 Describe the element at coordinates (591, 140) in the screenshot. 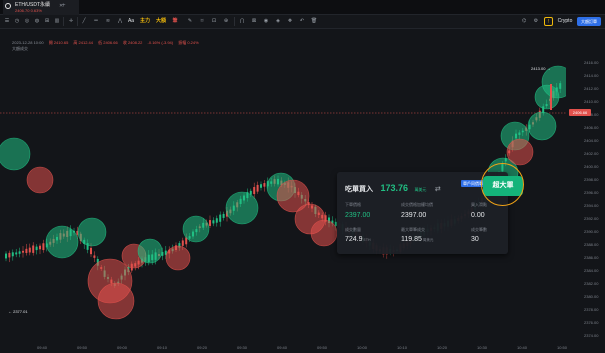

I see `price-axis-label: 2404.00` at that location.